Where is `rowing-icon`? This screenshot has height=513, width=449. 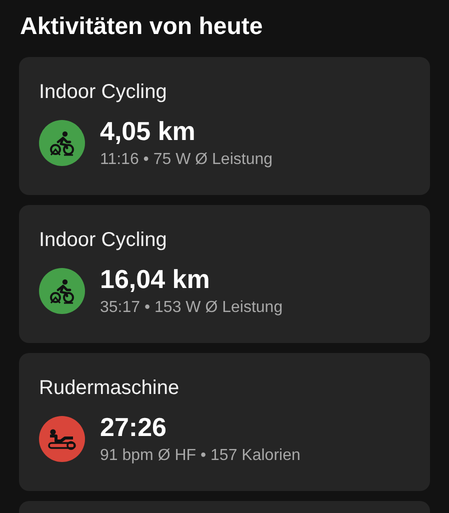
rowing-icon is located at coordinates (62, 439).